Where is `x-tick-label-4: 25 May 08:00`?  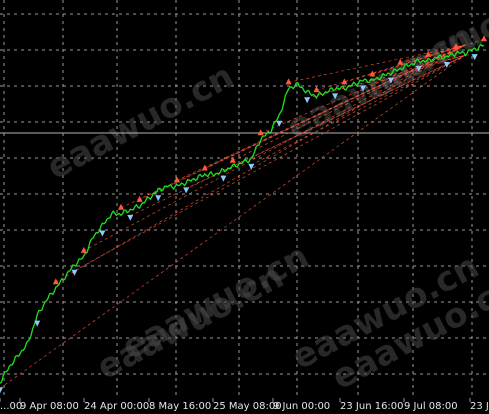
x-tick-label-4: 25 May 08:00 is located at coordinates (247, 406).